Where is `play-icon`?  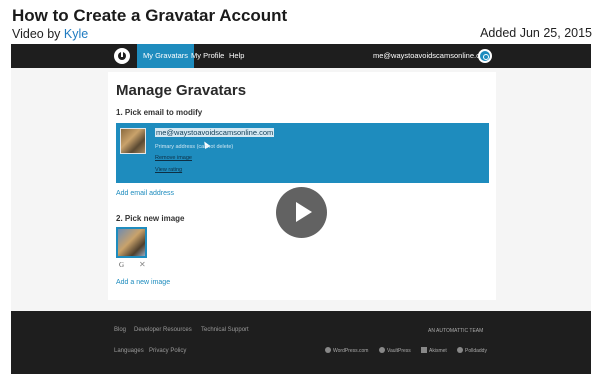 play-icon is located at coordinates (301, 212).